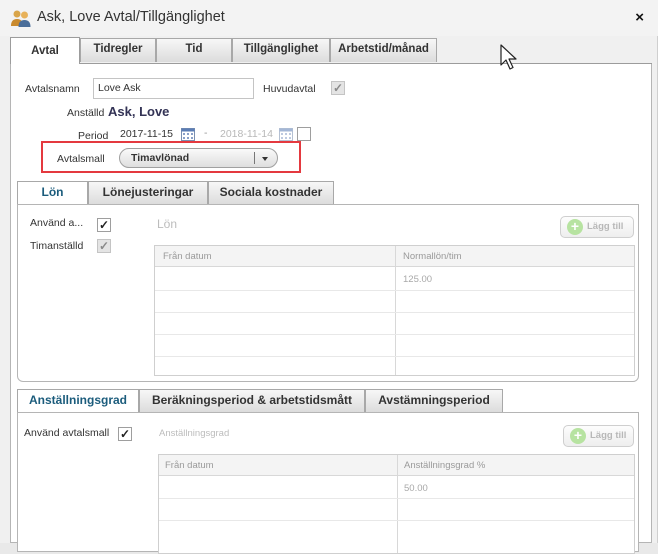  Describe the element at coordinates (329, 18) in the screenshot. I see `title-bar: Ask, Love Avtal/Tillgänglighet ×` at that location.